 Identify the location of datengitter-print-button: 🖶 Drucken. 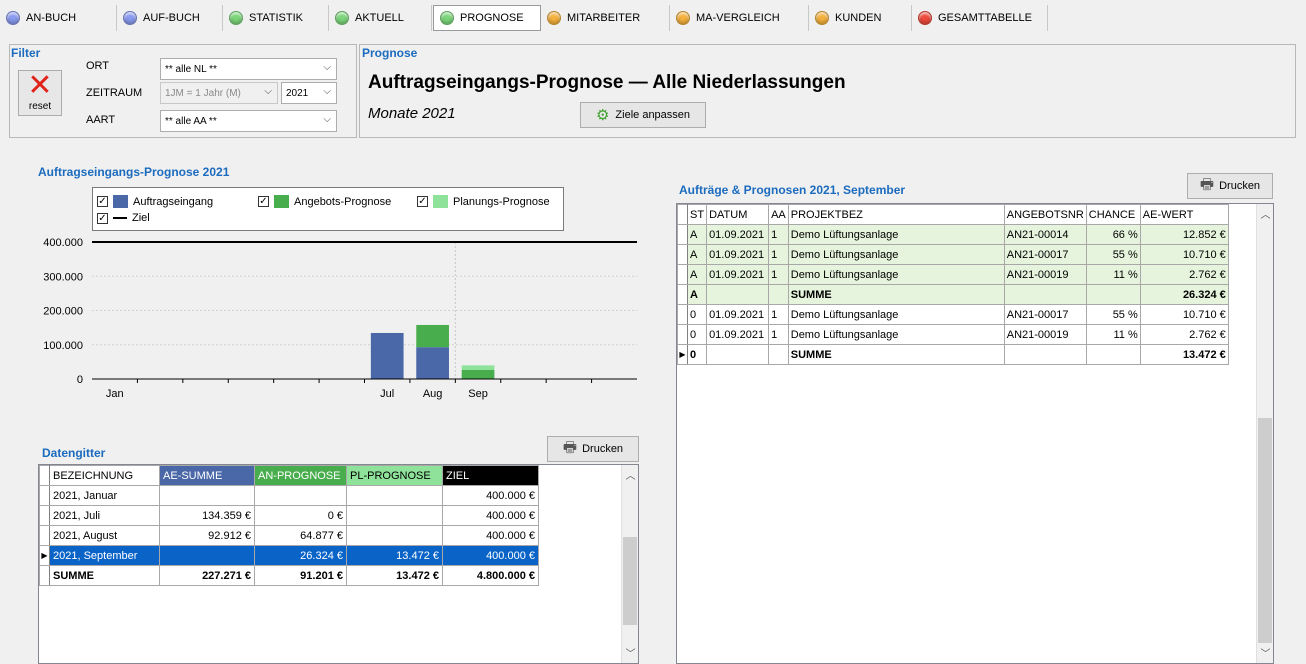
(593, 449).